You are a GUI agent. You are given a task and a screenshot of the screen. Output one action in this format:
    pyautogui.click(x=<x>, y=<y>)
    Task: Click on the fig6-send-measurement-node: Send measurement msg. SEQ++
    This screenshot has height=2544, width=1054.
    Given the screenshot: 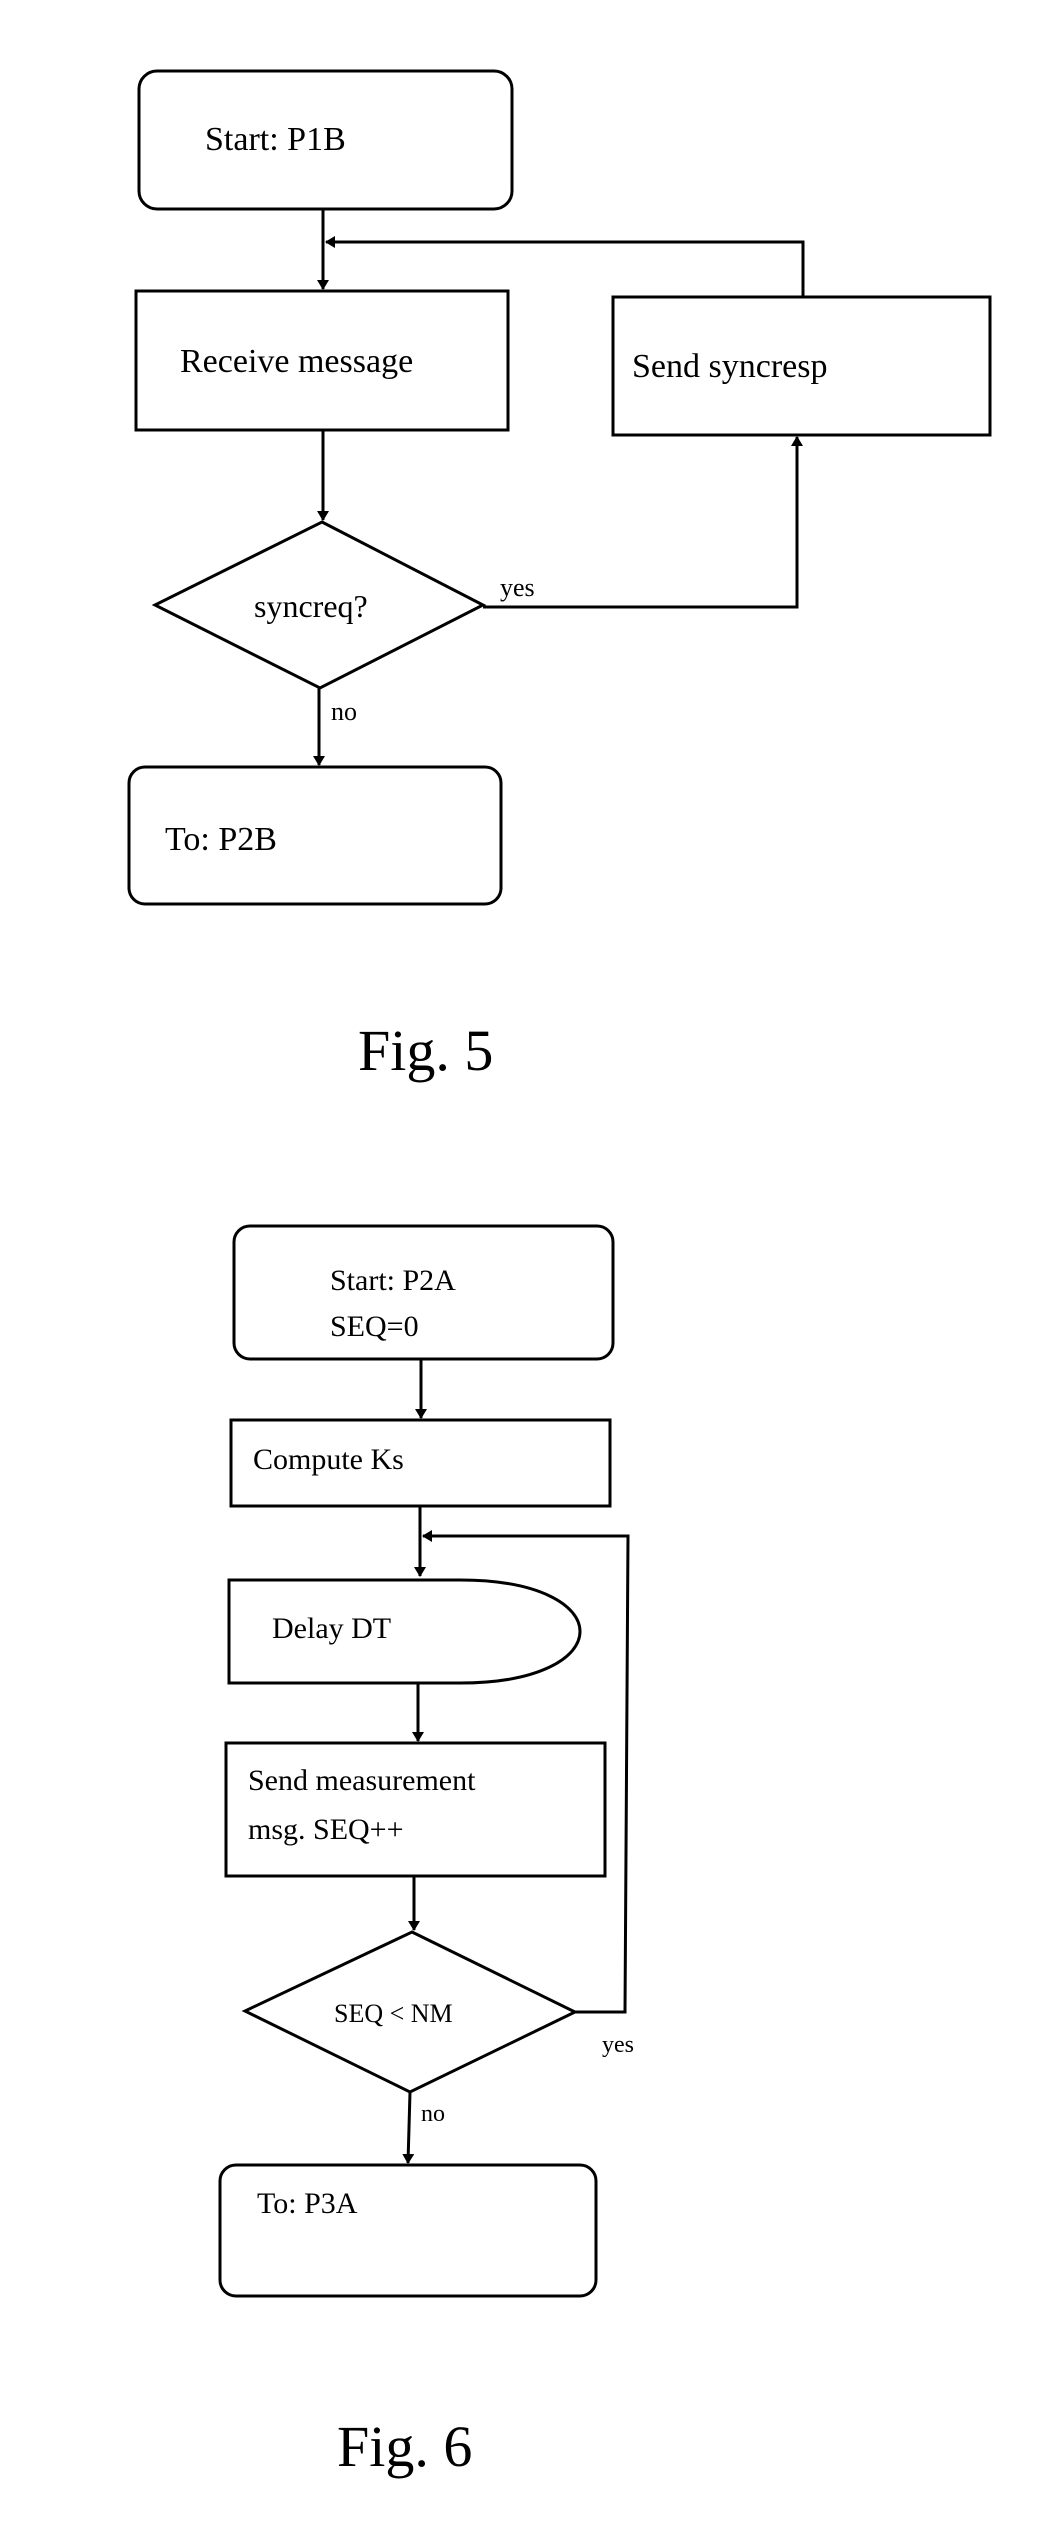 What is the action you would take?
    pyautogui.click(x=415, y=1809)
    